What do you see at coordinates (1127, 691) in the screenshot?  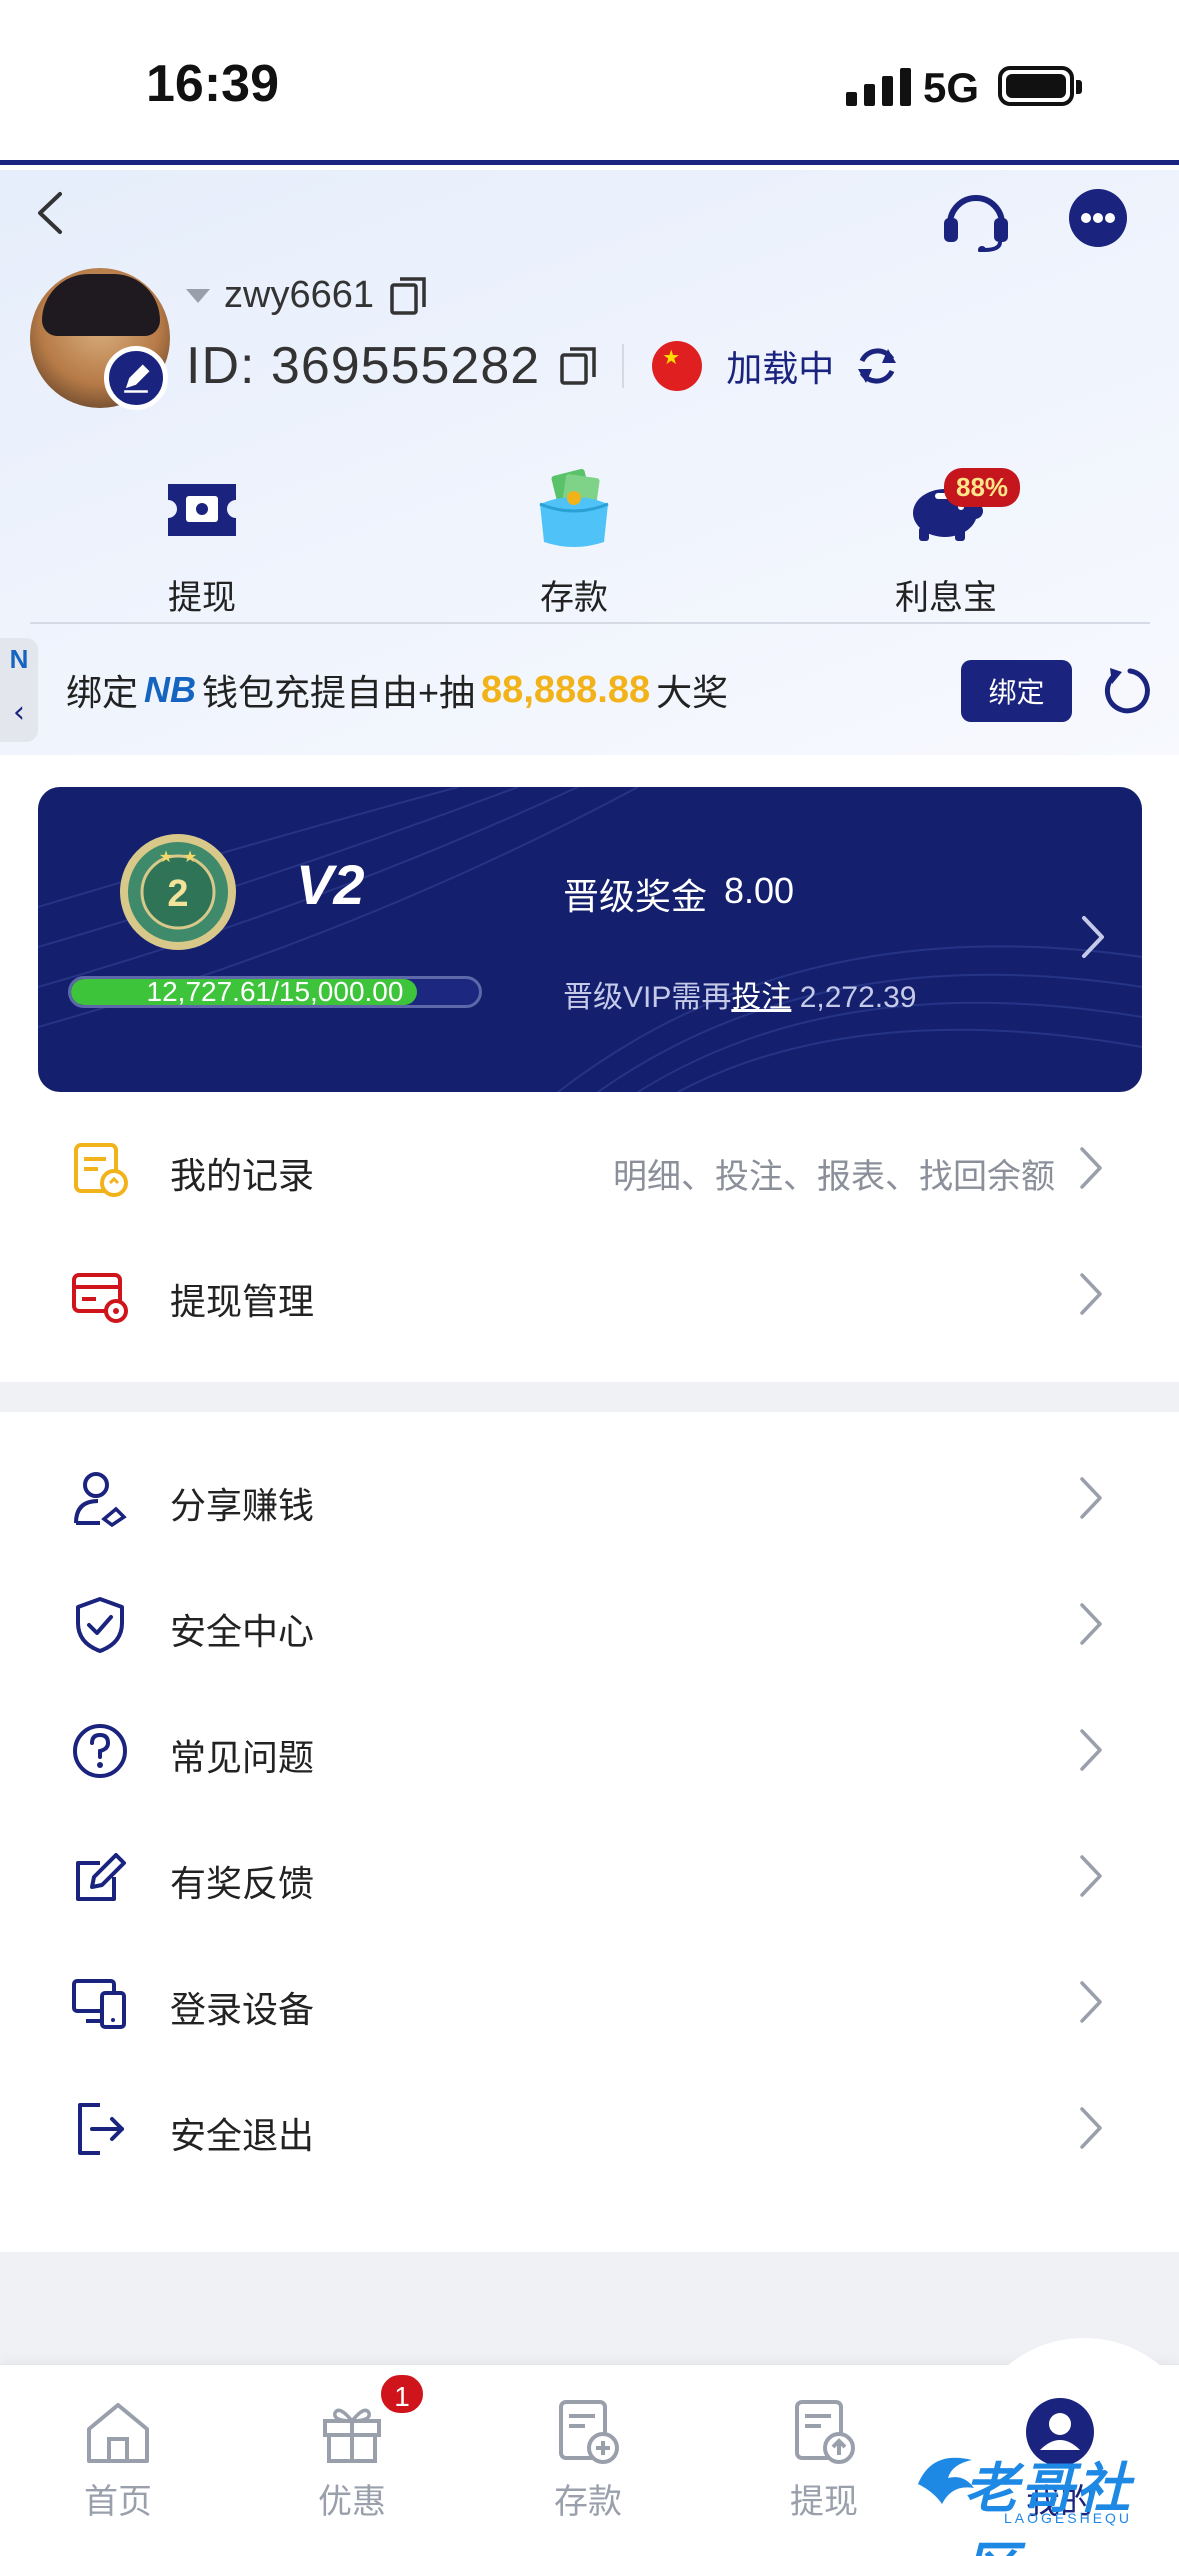 I see `promo-refresh-icon` at bounding box center [1127, 691].